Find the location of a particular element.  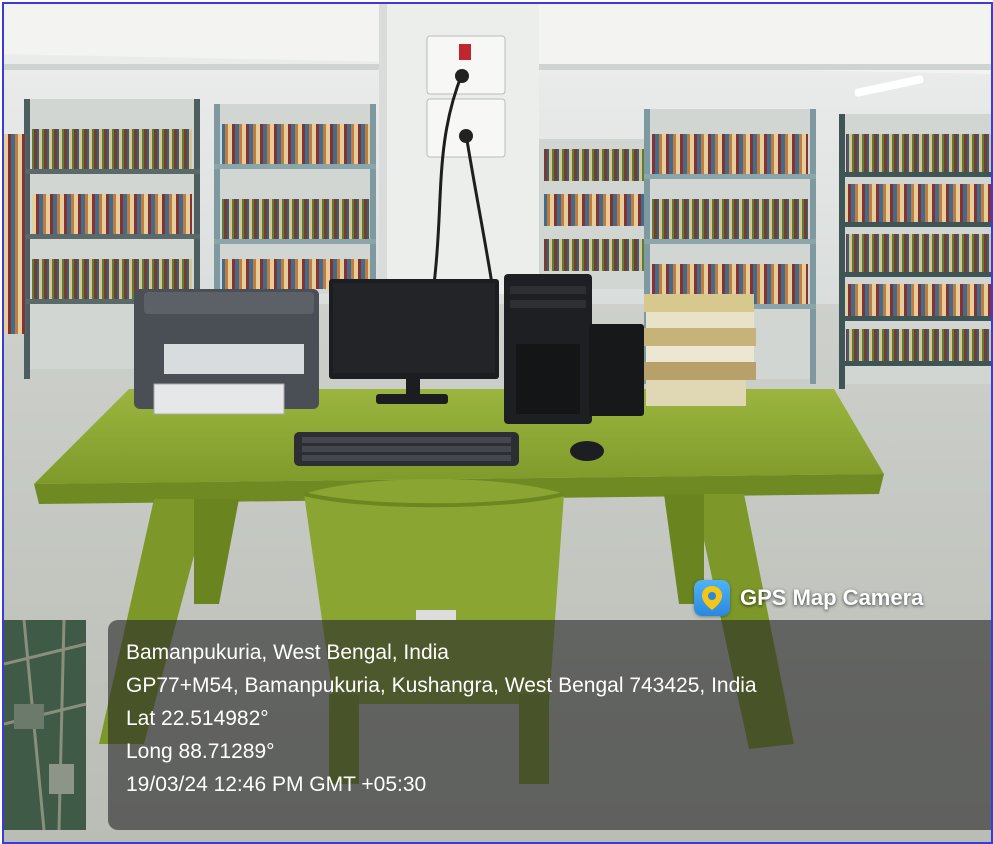

gps-app-badge: GPS Map Camera is located at coordinates (842, 598).